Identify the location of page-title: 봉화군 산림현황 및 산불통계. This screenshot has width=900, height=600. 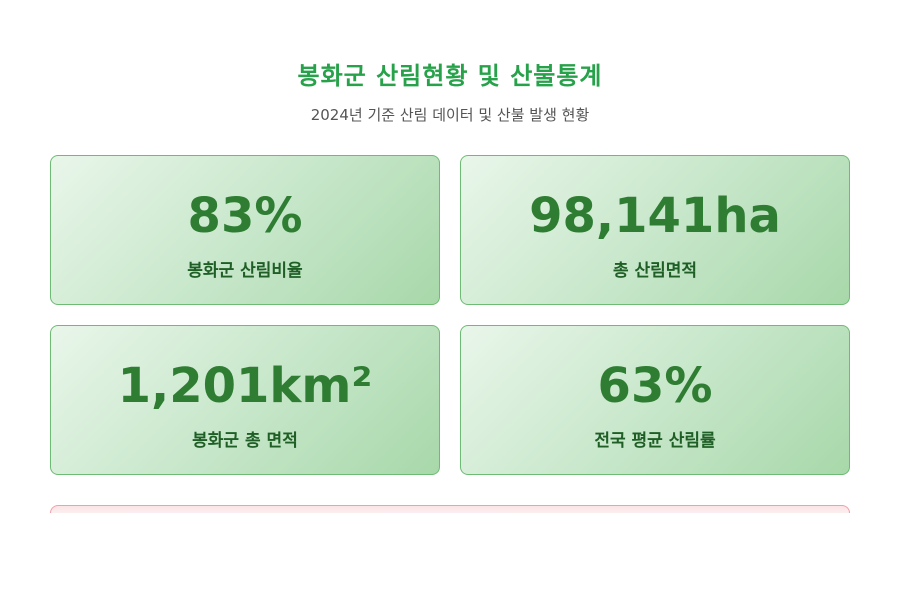
(450, 76).